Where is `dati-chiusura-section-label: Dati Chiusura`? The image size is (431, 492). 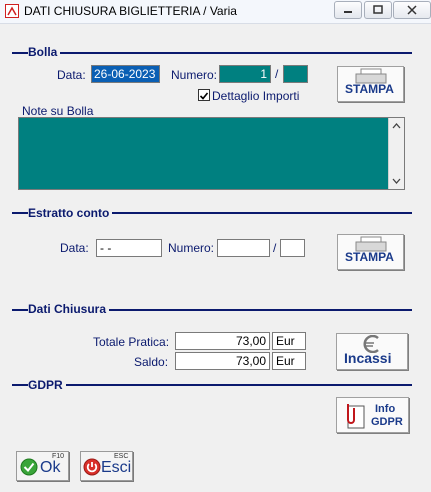
dati-chiusura-section-label: Dati Chiusura is located at coordinates (69, 309).